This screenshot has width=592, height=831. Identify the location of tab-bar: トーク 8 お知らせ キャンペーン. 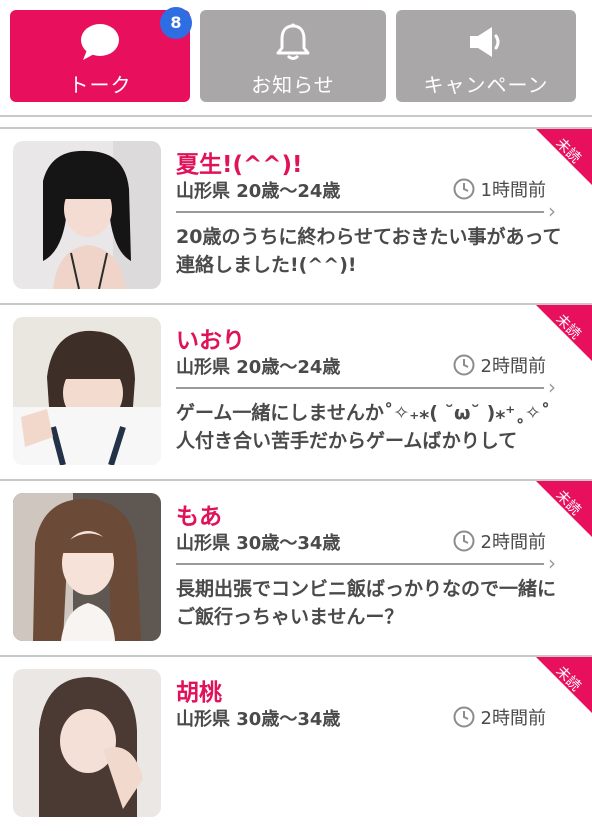
(296, 56).